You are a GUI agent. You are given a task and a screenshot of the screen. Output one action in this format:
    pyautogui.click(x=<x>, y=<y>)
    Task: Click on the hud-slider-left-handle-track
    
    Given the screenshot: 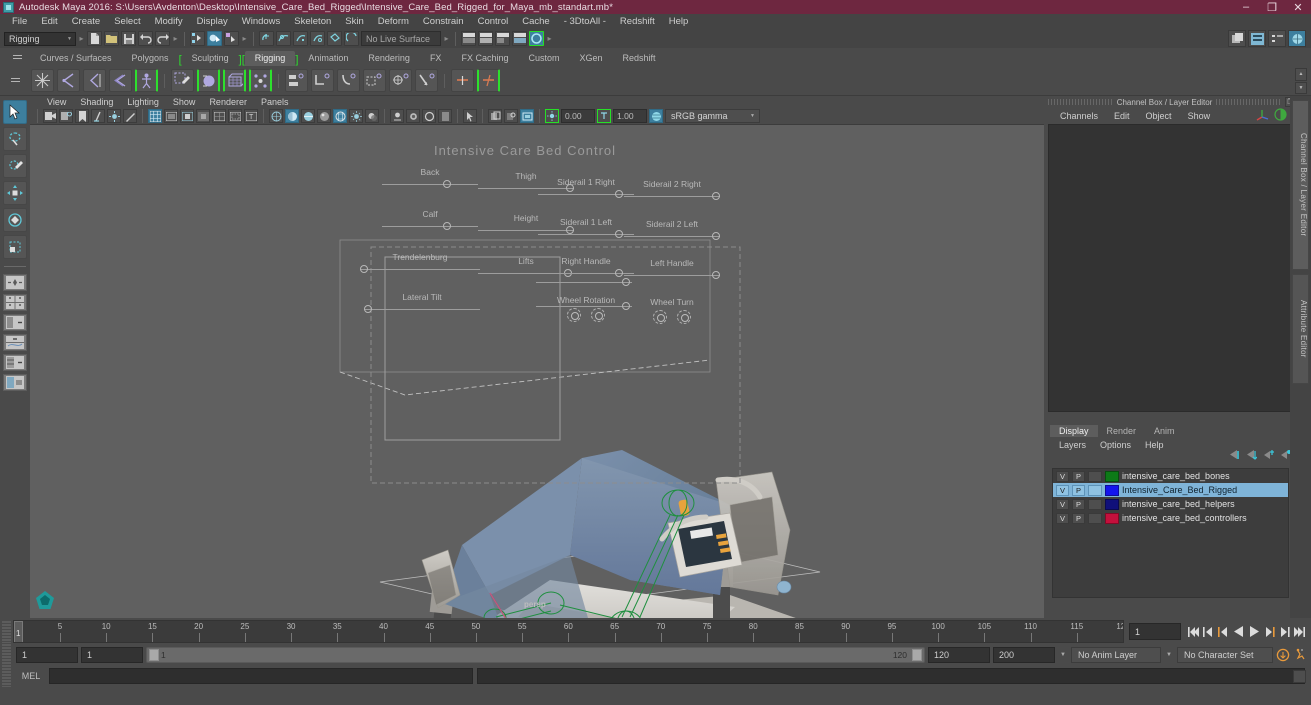 What is the action you would take?
    pyautogui.click(x=672, y=275)
    